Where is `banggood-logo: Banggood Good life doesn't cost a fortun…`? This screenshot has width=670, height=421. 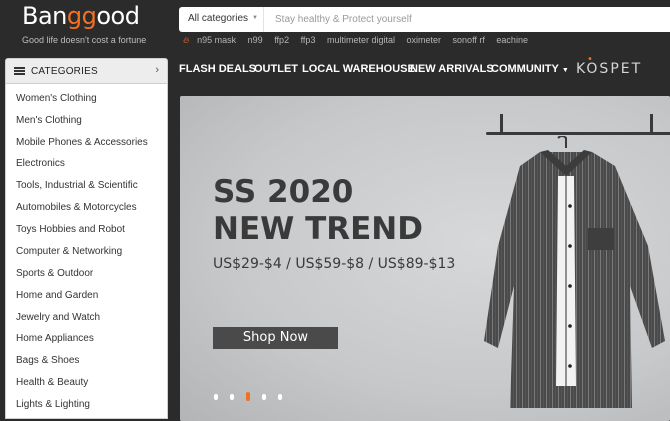
banggood-logo: Banggood Good life doesn't cost a fortun… is located at coordinates (92, 25).